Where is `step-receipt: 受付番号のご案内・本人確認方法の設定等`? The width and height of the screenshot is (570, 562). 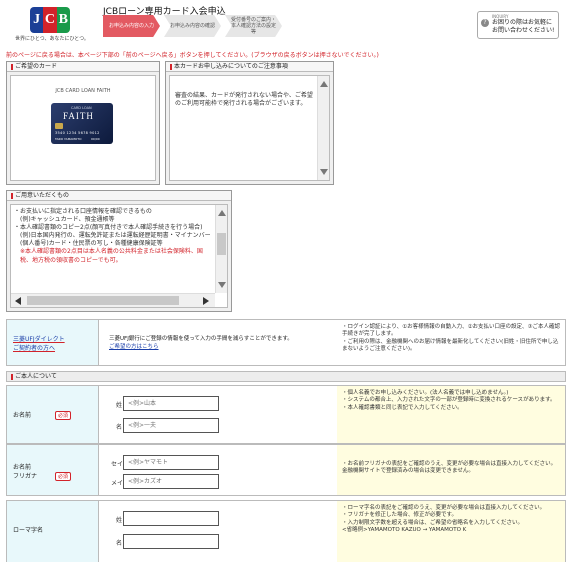 step-receipt: 受付番号のご案内・本人確認方法の設定等 is located at coordinates (253, 26).